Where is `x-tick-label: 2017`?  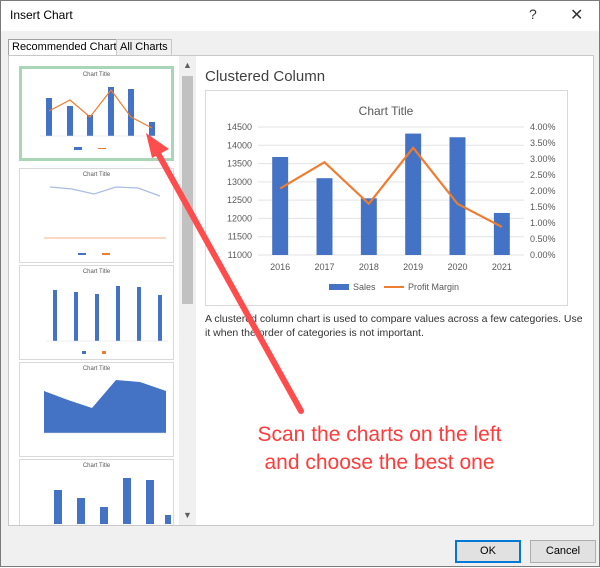 x-tick-label: 2017 is located at coordinates (324, 267).